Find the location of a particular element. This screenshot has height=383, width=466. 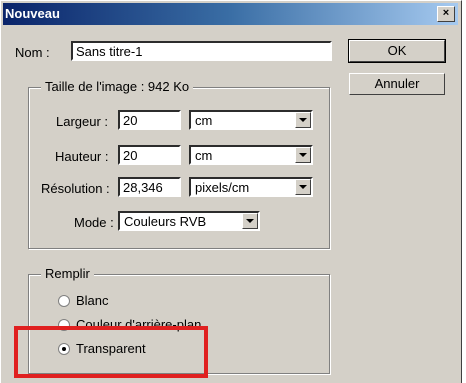

cancel-button: Annuler is located at coordinates (397, 84).